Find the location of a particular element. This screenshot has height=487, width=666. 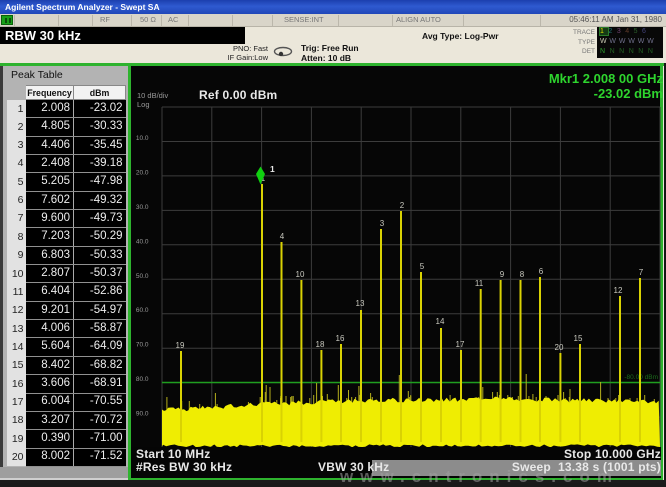

svg-text: 13 is located at coordinates (360, 303).